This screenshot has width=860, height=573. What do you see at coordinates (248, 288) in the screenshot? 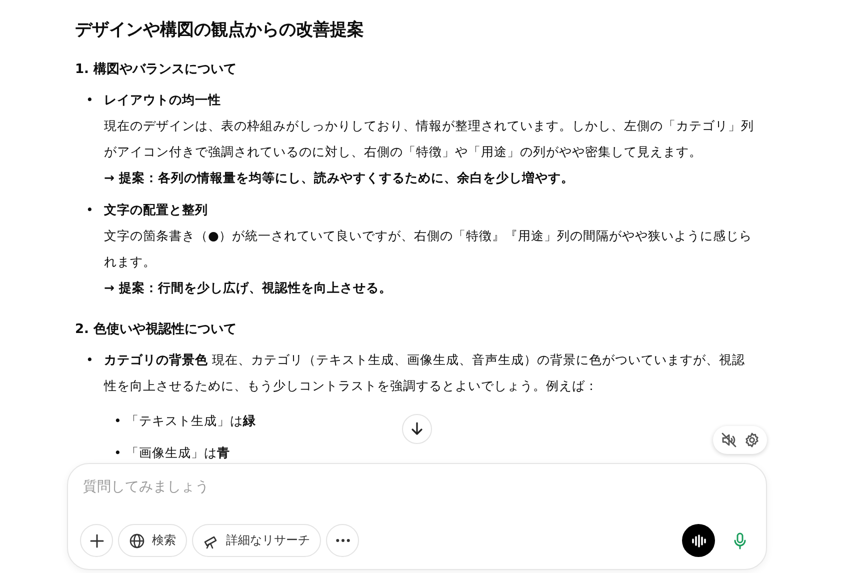
I see `proposal-text: → 提案：行間を少し広げ、視認性を向上させる。` at bounding box center [248, 288].